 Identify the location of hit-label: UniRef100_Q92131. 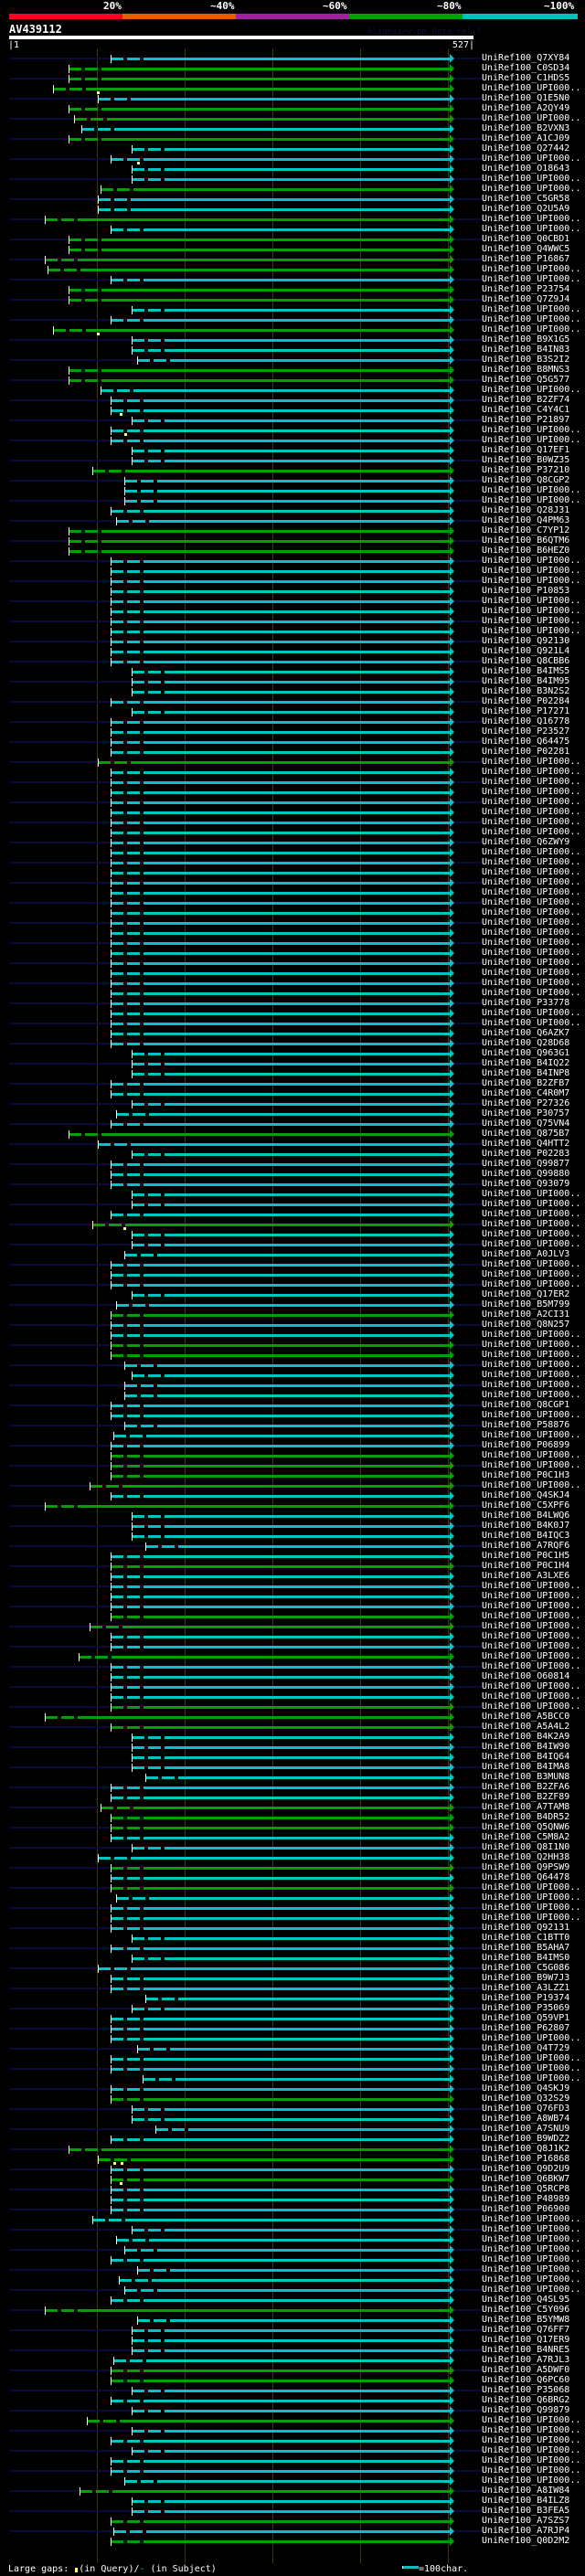
(525, 1928).